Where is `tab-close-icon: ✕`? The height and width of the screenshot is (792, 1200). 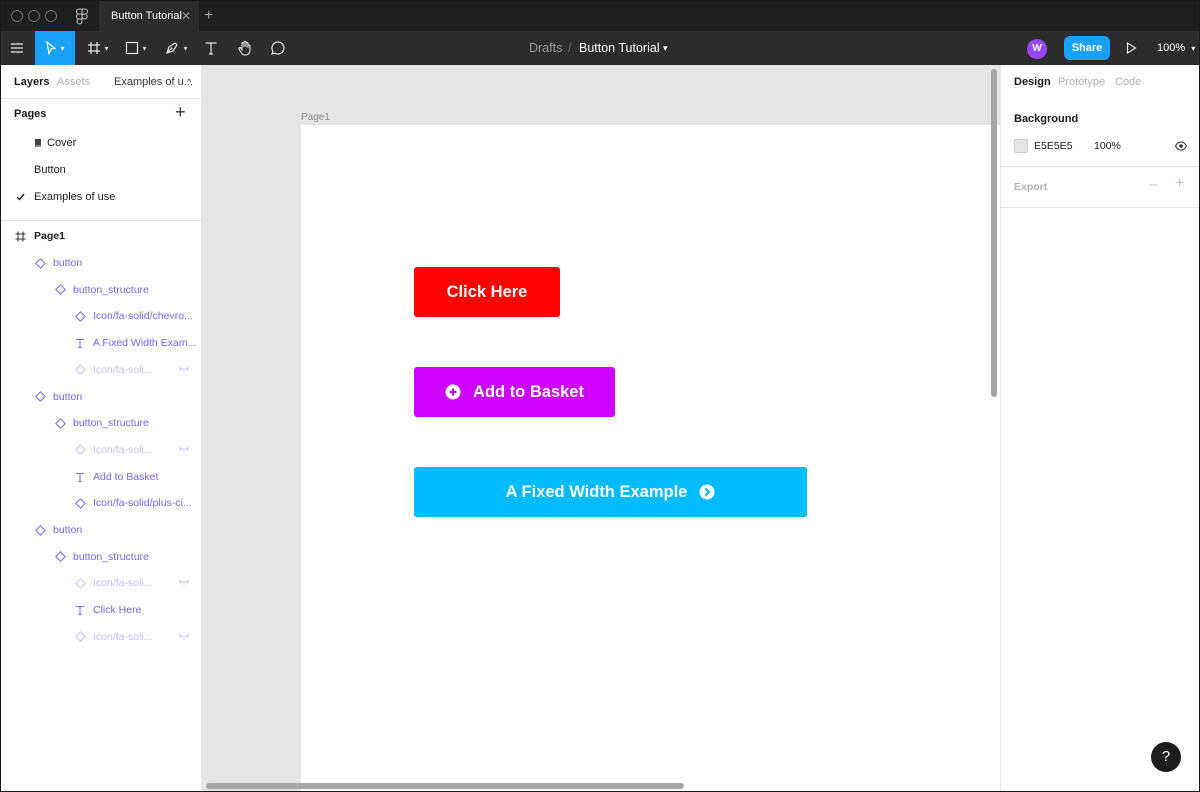
tab-close-icon: ✕ is located at coordinates (186, 16).